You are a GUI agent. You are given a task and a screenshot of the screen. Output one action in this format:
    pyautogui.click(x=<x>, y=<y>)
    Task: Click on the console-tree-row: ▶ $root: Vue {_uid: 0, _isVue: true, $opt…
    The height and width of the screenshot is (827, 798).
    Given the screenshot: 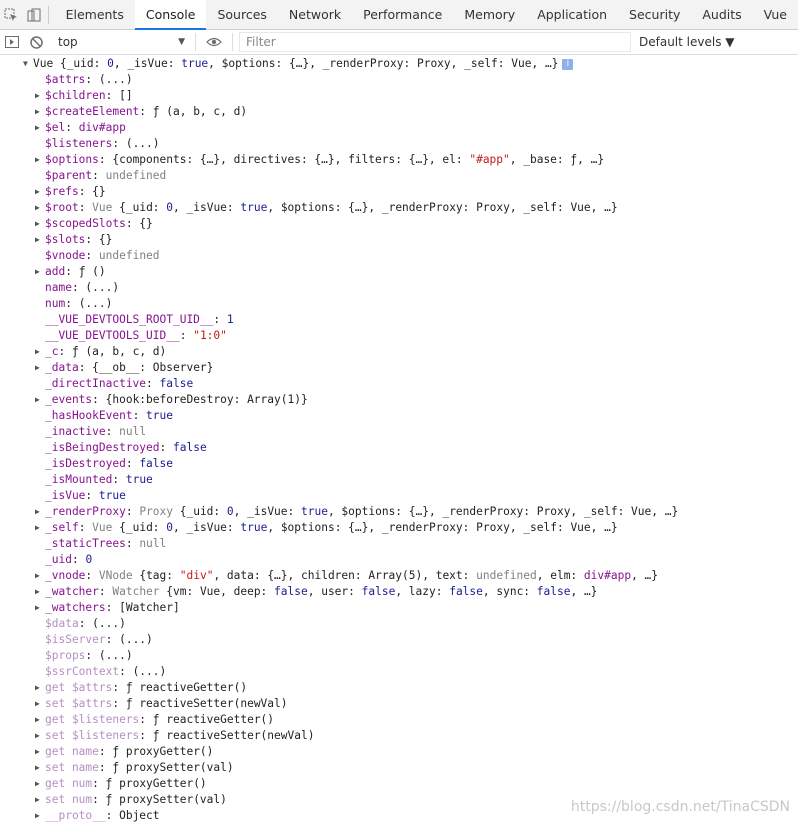 What is the action you would take?
    pyautogui.click(x=399, y=208)
    